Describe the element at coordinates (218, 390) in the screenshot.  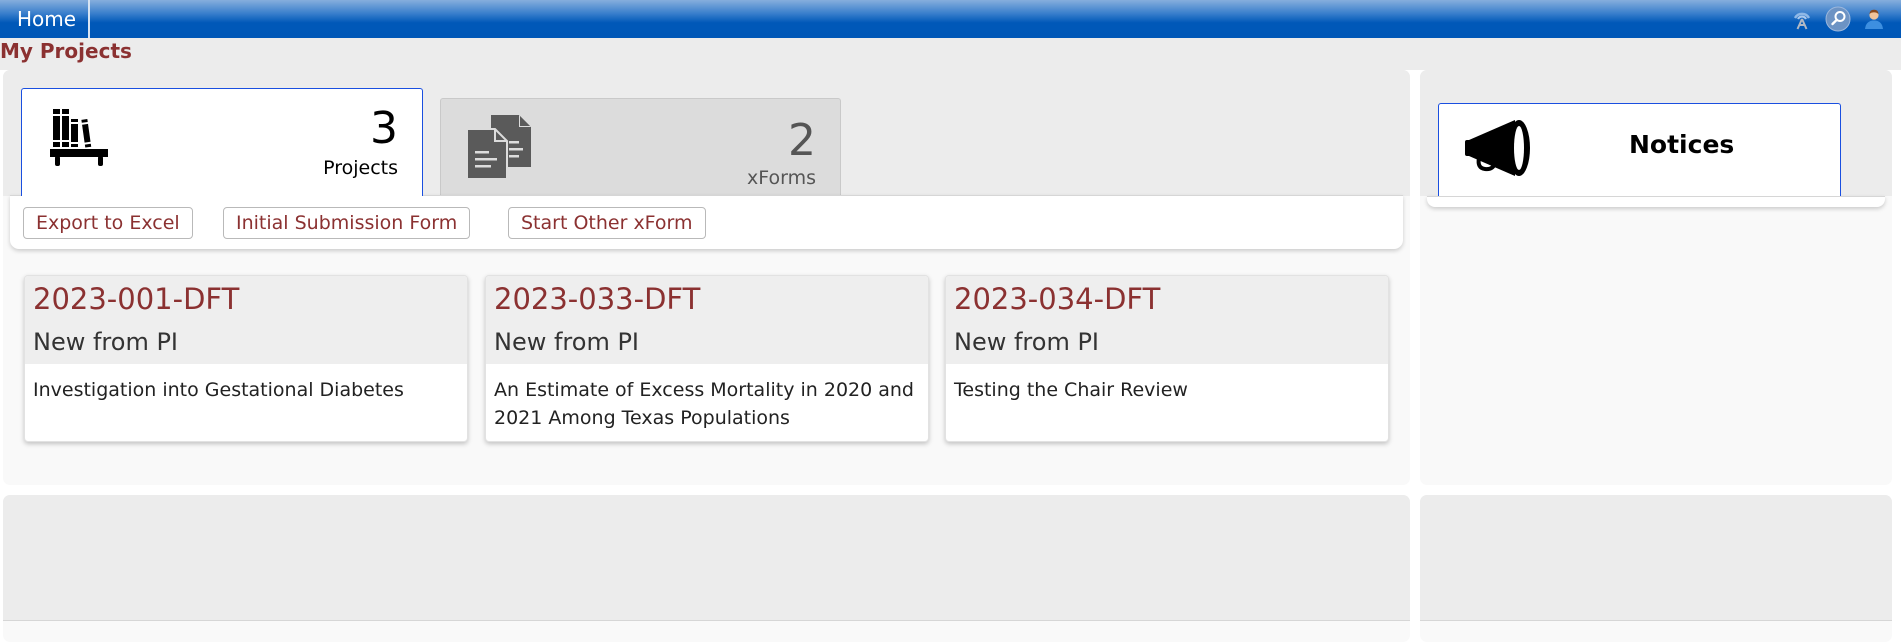
I see `project-title: Investigation into Gestational Diabetes` at that location.